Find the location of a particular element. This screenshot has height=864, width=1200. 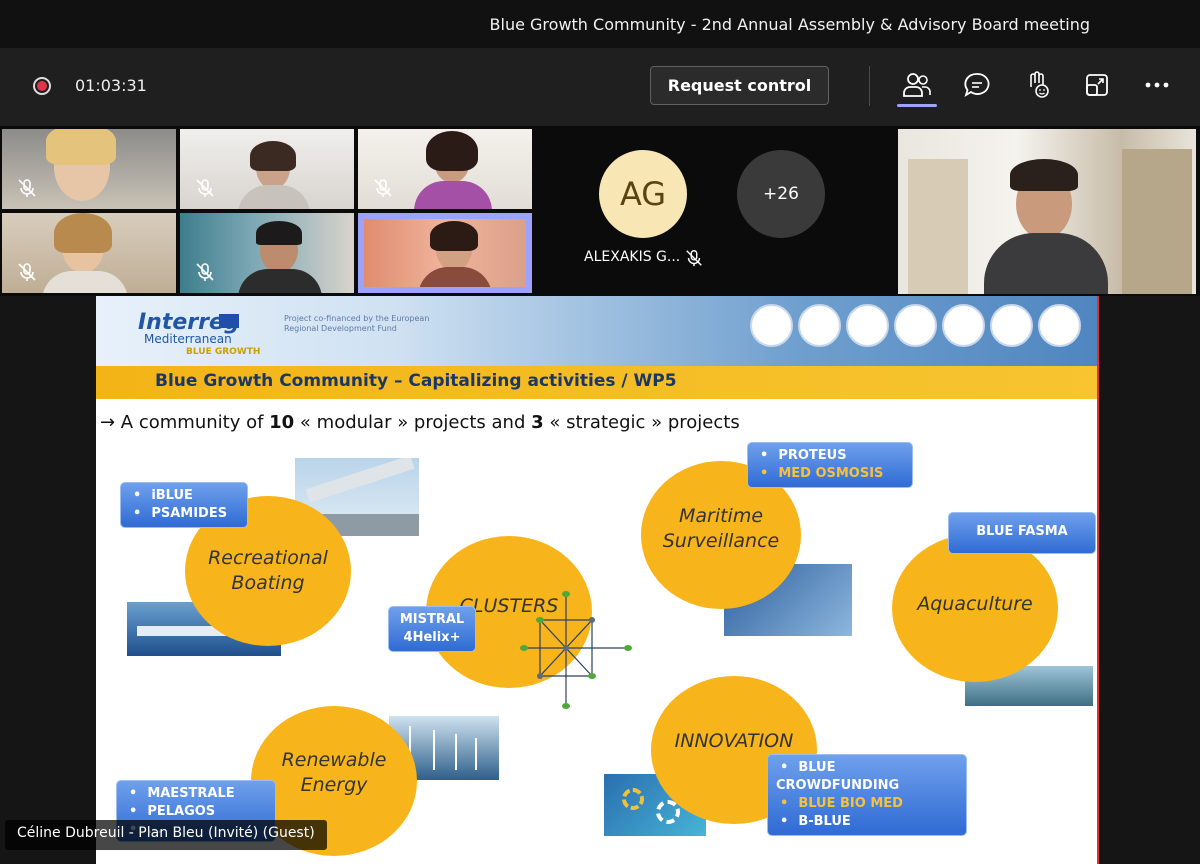

more-options-icon is located at coordinates (1157, 85).